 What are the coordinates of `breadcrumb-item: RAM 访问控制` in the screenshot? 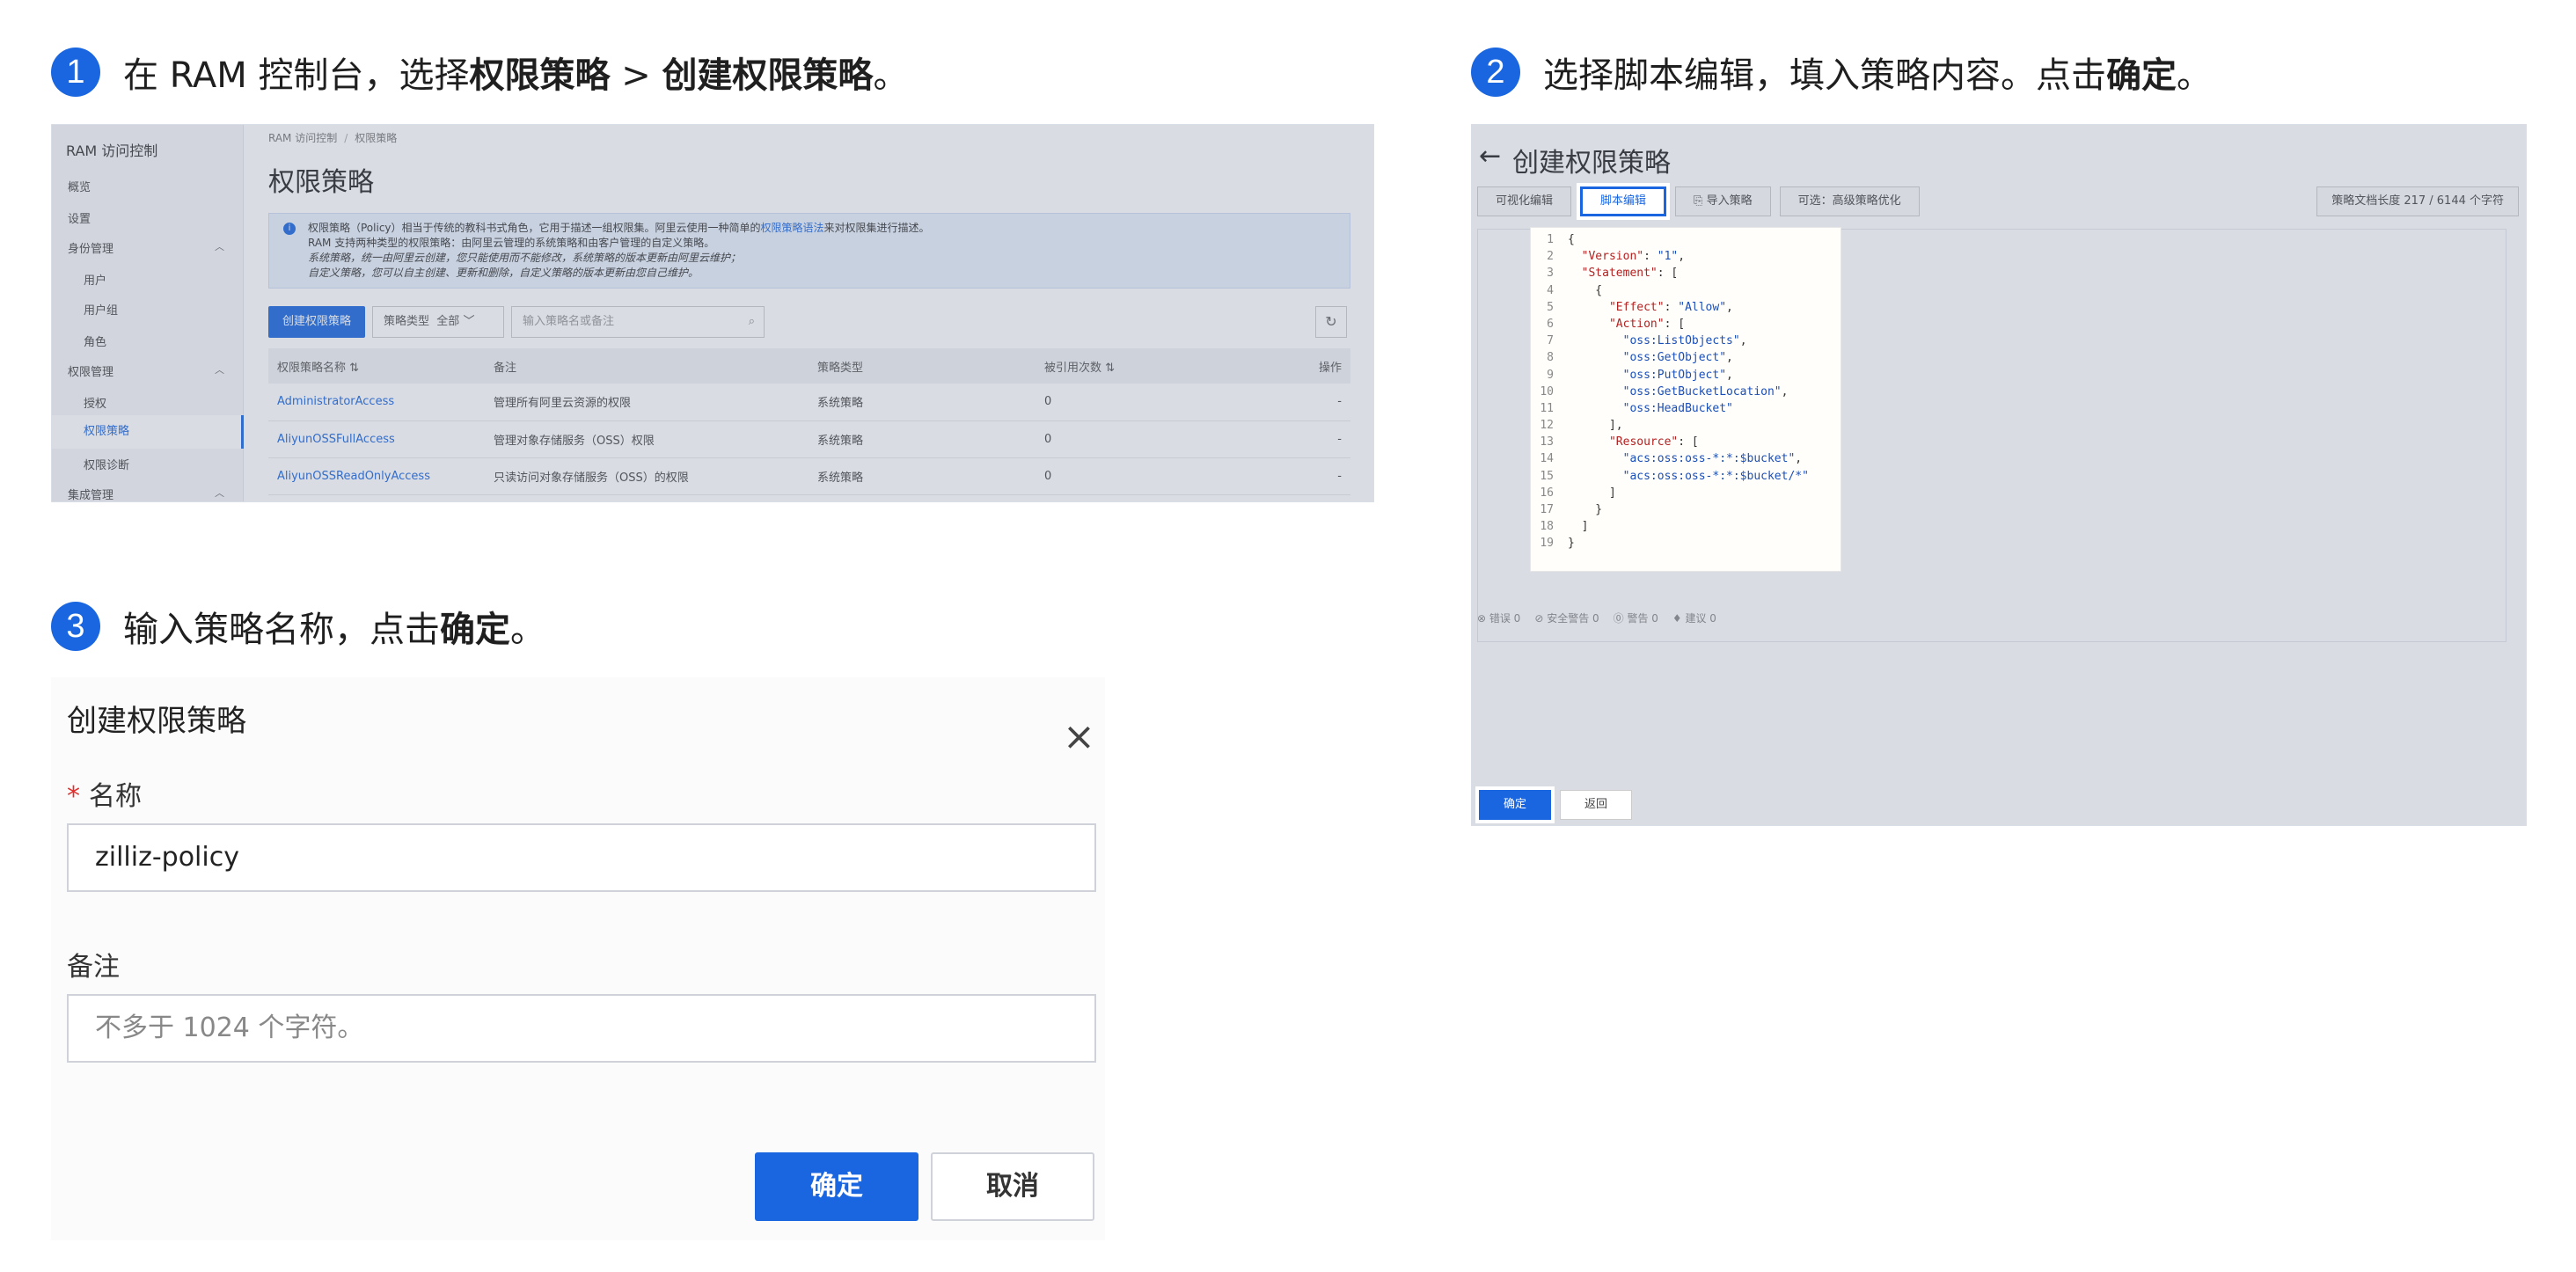 It's located at (302, 138).